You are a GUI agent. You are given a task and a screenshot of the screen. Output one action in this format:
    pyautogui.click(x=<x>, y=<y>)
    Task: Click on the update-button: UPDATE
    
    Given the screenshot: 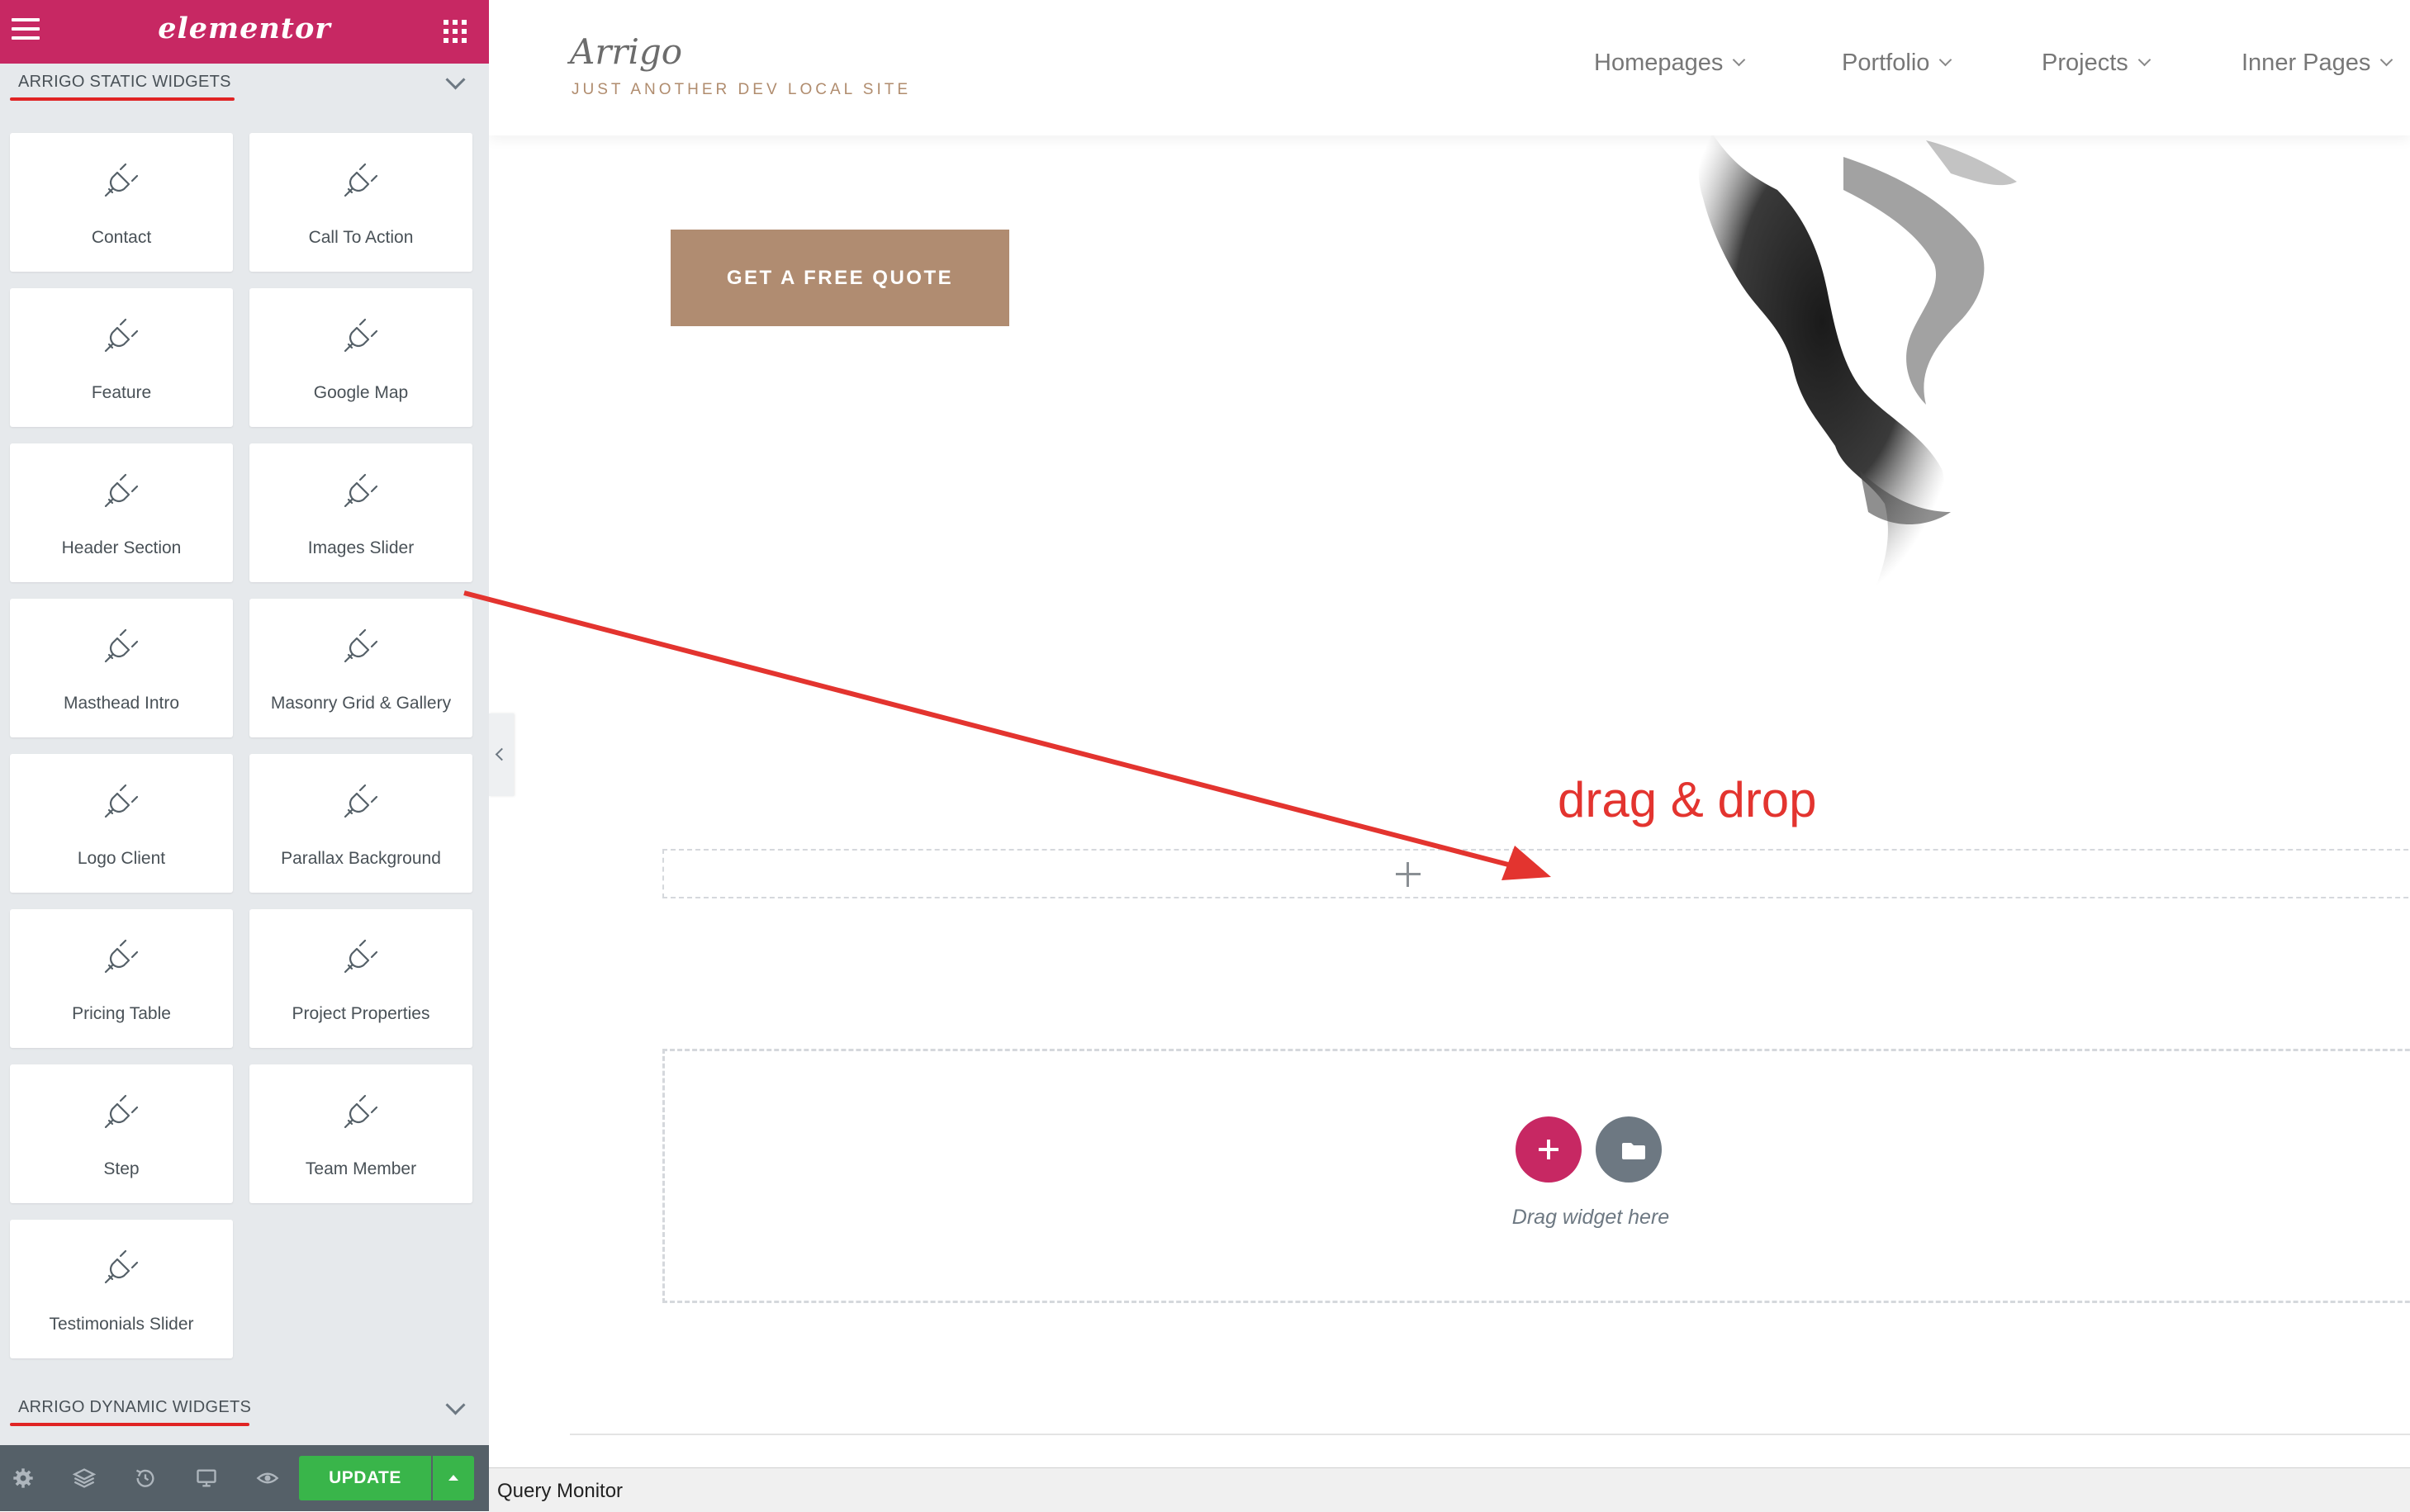 What is the action you would take?
    pyautogui.click(x=365, y=1478)
    